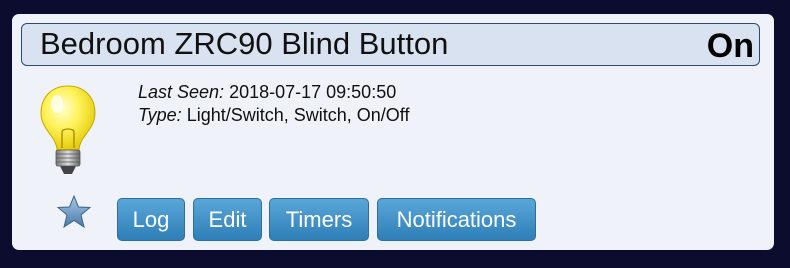 The height and width of the screenshot is (268, 790). I want to click on type-label: Type:, so click(160, 115).